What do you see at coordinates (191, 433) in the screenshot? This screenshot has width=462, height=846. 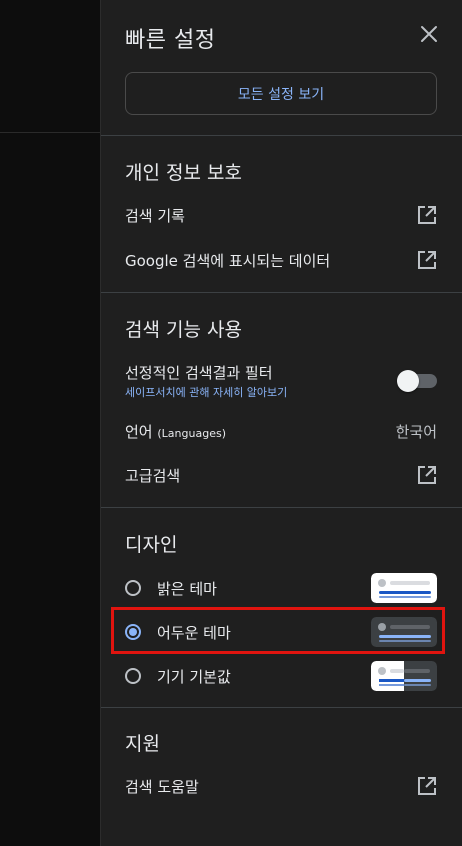 I see `language-label-sub: (Languages)` at bounding box center [191, 433].